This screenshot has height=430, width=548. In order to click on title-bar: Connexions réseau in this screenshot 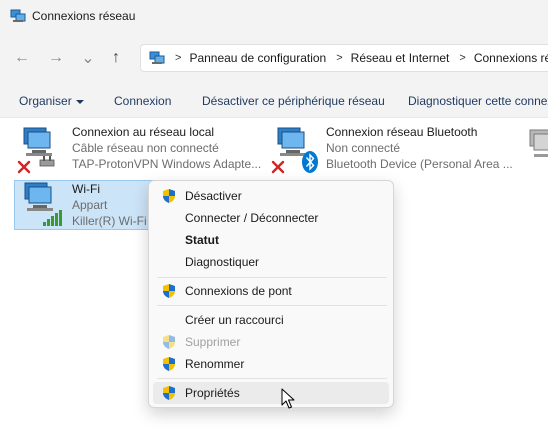, I will do `click(274, 16)`.